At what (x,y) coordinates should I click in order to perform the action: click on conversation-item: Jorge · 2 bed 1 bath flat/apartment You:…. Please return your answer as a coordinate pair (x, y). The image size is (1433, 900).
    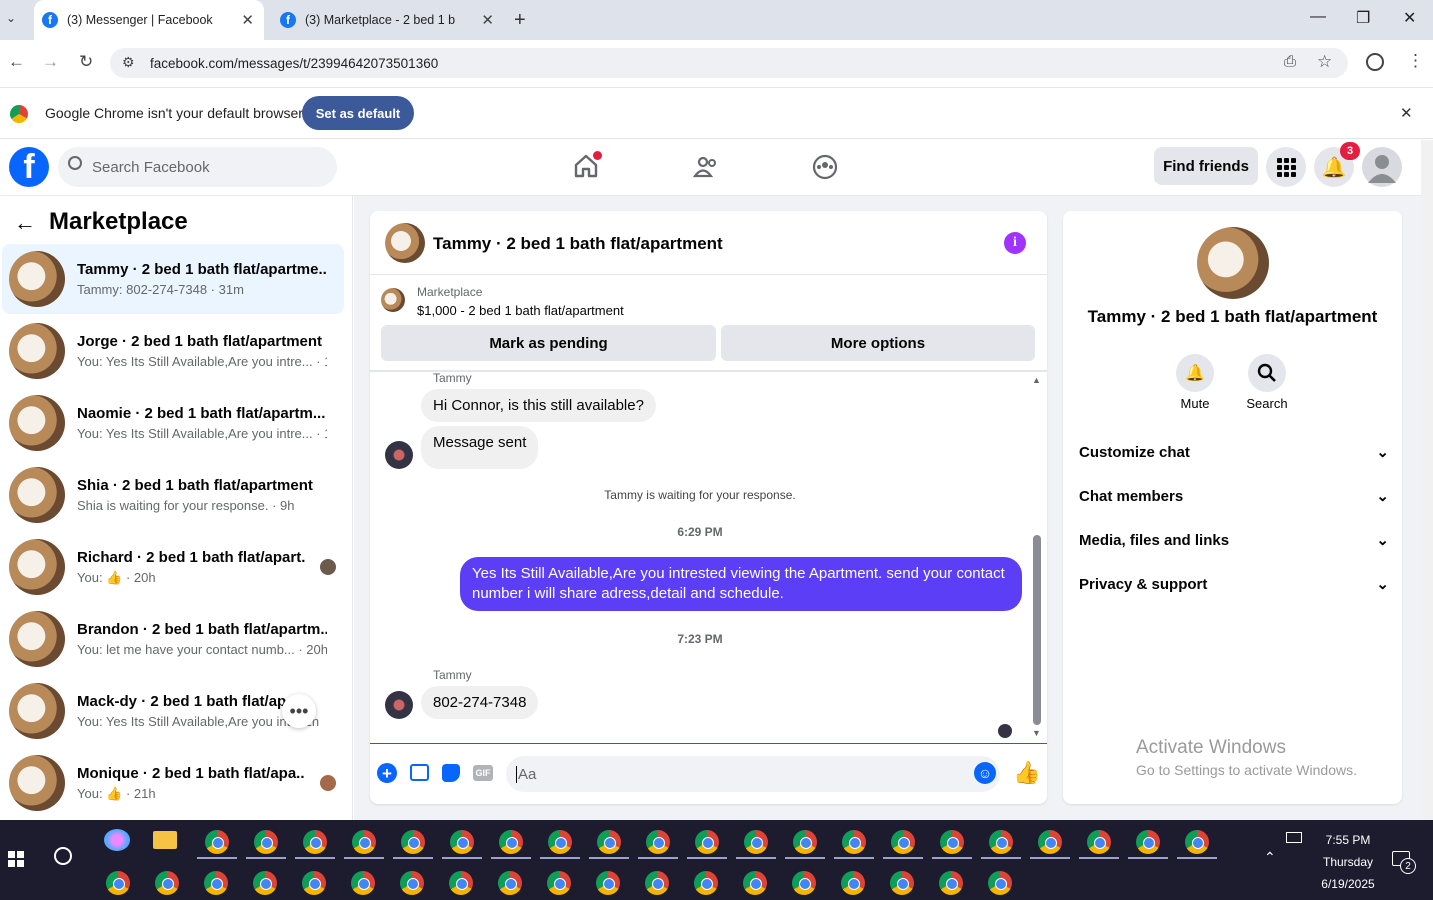
    Looking at the image, I should click on (173, 351).